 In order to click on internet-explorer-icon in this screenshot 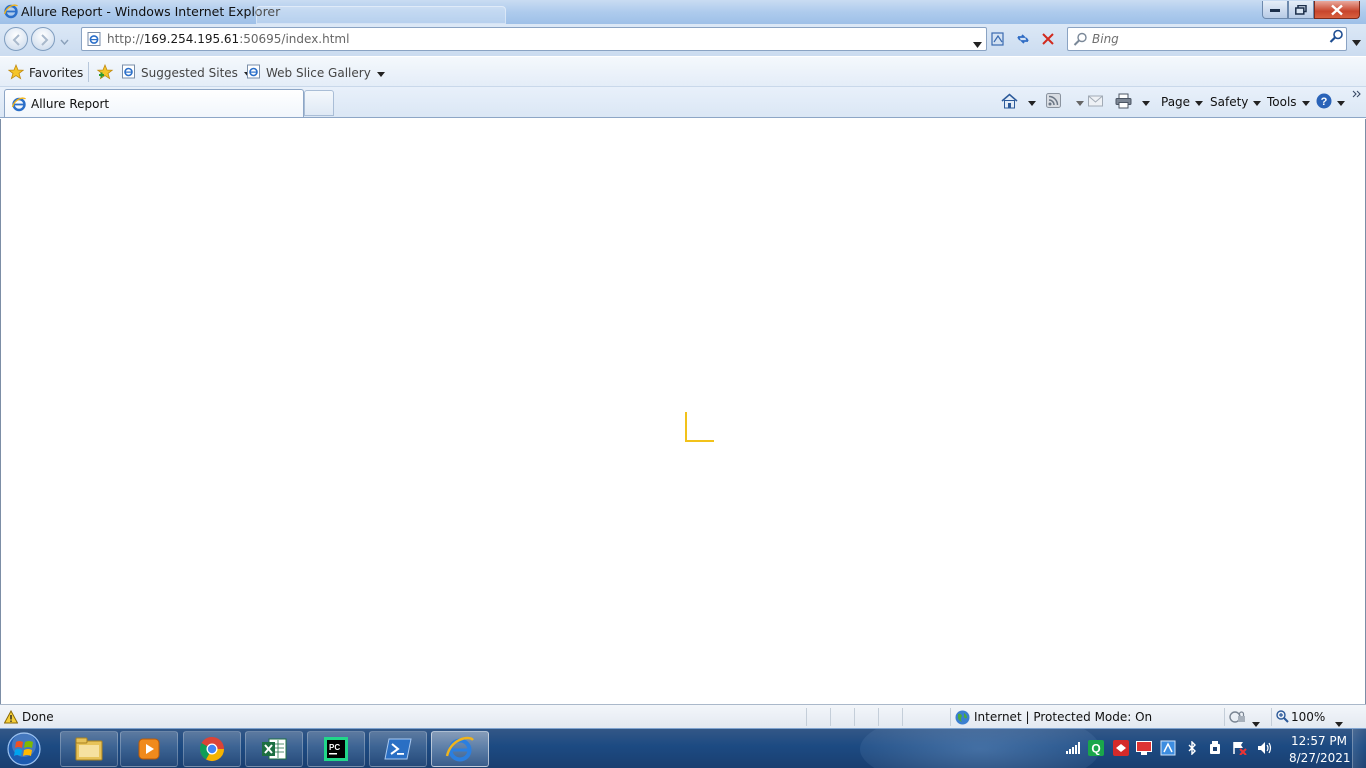, I will do `click(459, 749)`.